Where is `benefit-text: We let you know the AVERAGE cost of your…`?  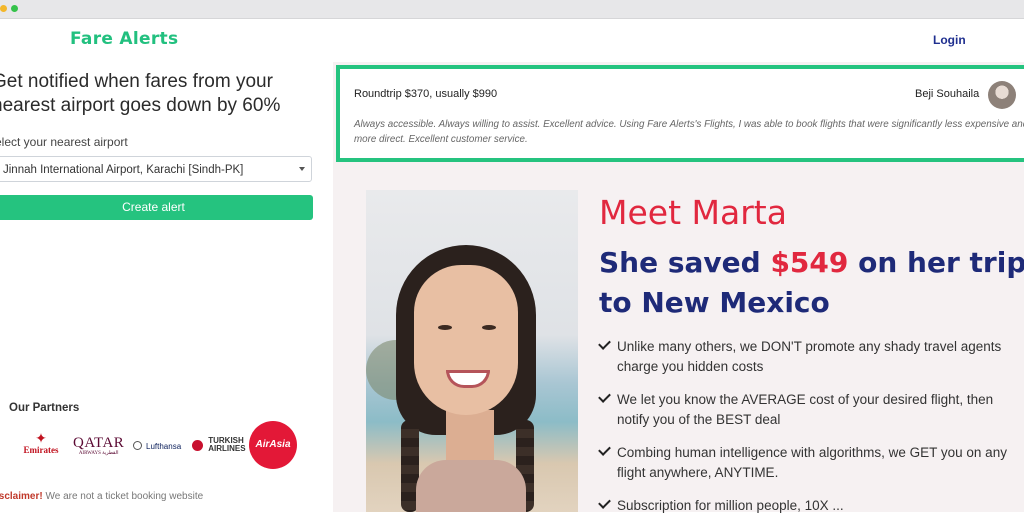 benefit-text: We let you know the AVERAGE cost of your… is located at coordinates (805, 409).